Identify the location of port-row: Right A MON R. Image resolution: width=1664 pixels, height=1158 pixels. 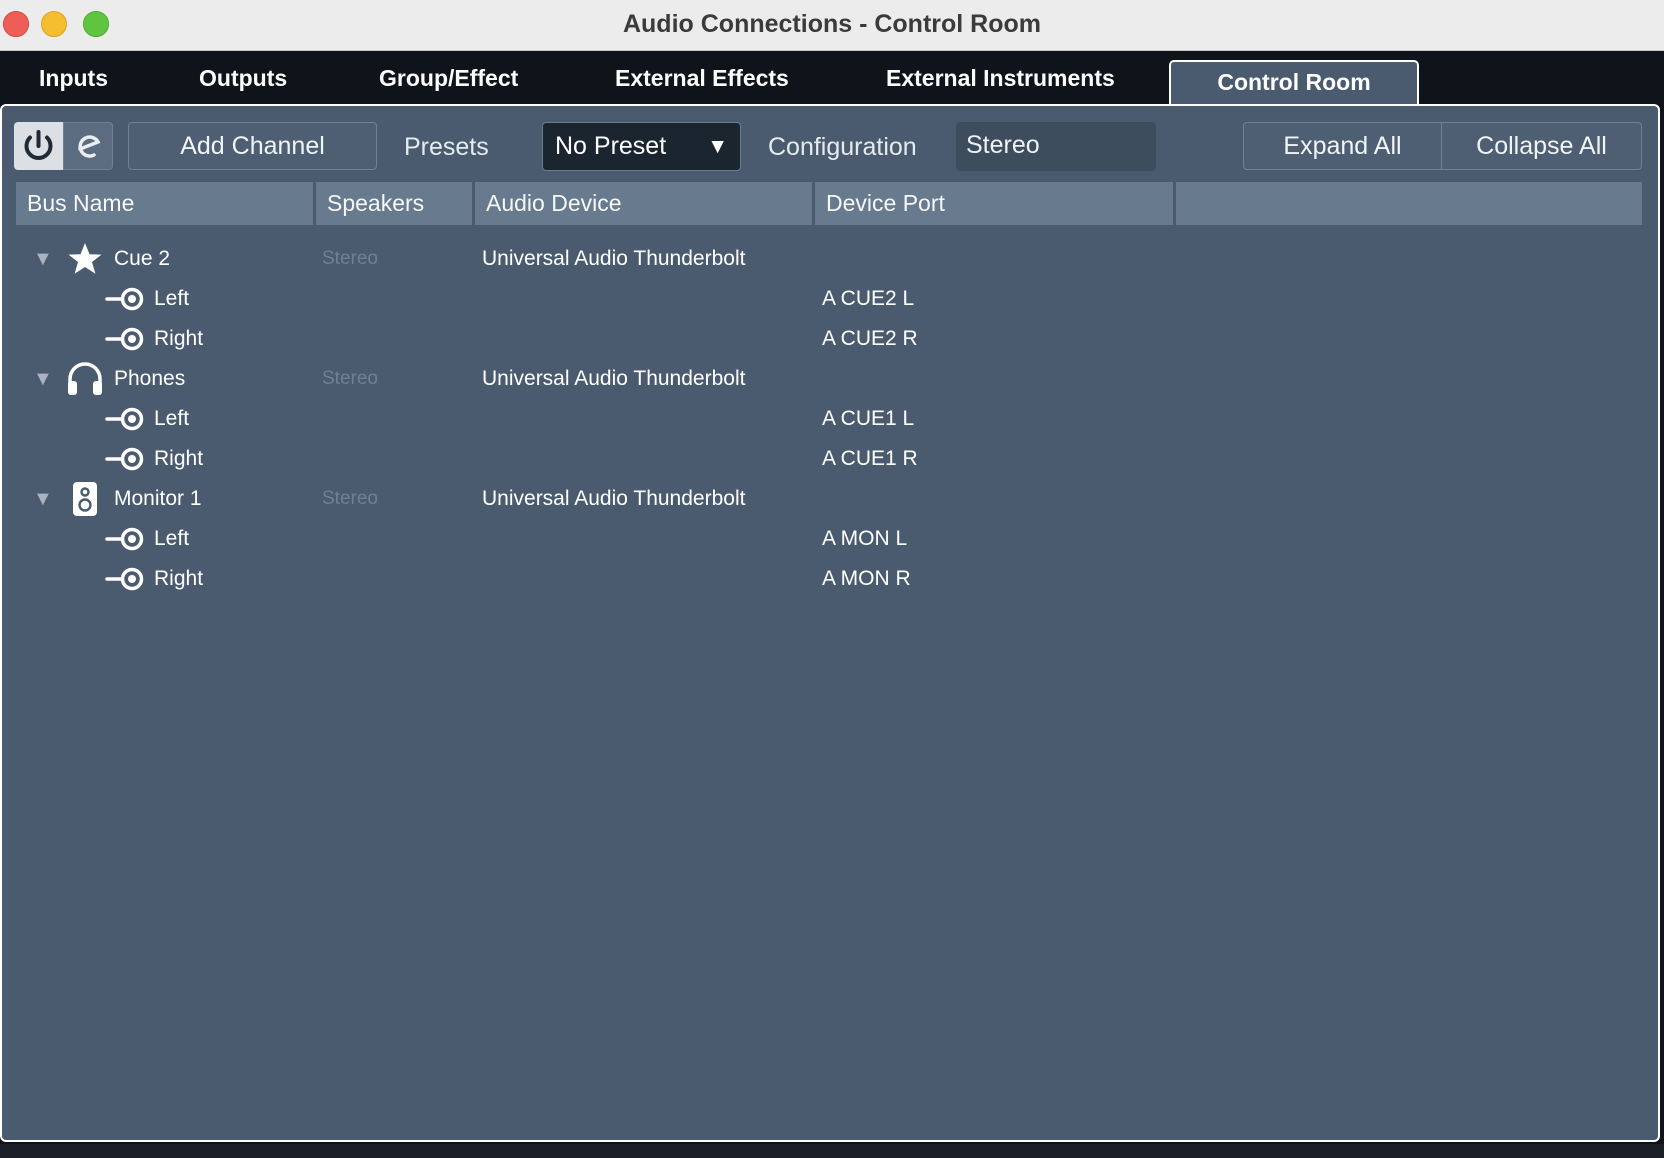
(830, 579).